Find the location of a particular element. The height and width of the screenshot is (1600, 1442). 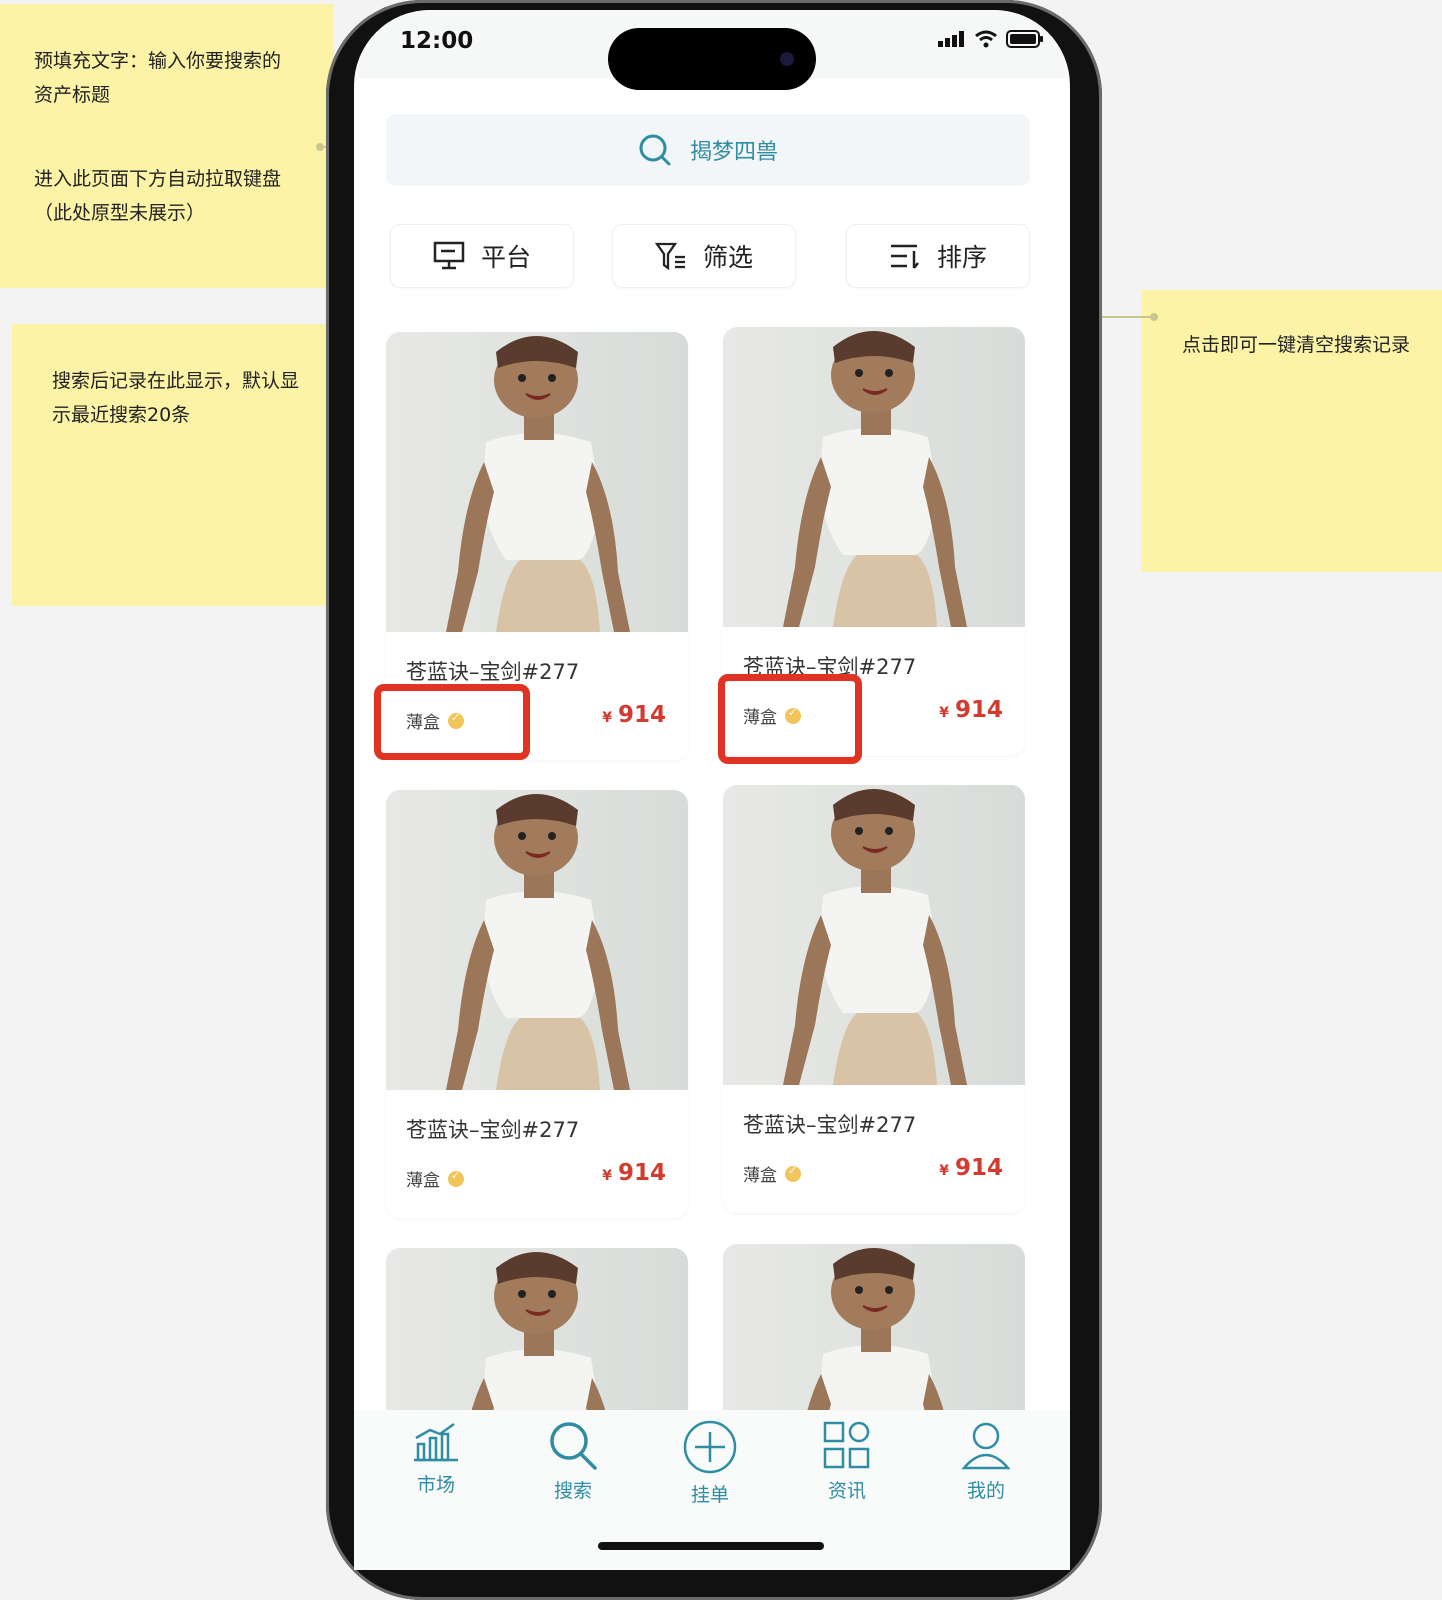

search-input: 揭梦四兽 is located at coordinates (708, 150).